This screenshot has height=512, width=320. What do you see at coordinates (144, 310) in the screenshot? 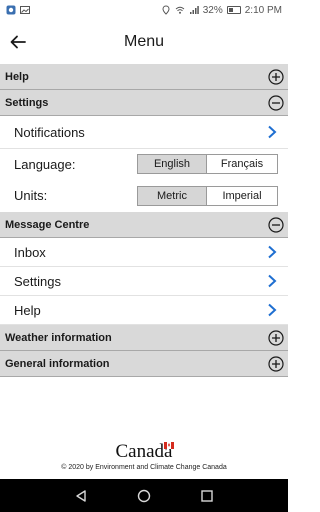
I see `message-centre-item-help: Help` at bounding box center [144, 310].